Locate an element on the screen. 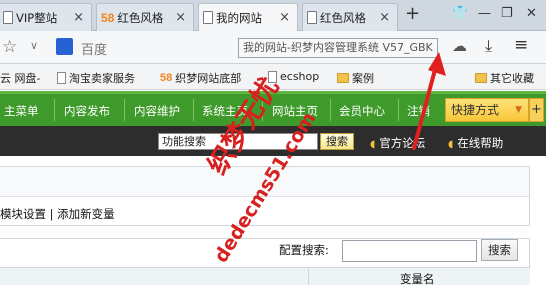 This screenshot has height=285, width=546. bookmark-label: 淘宝卖家服务 is located at coordinates (102, 78).